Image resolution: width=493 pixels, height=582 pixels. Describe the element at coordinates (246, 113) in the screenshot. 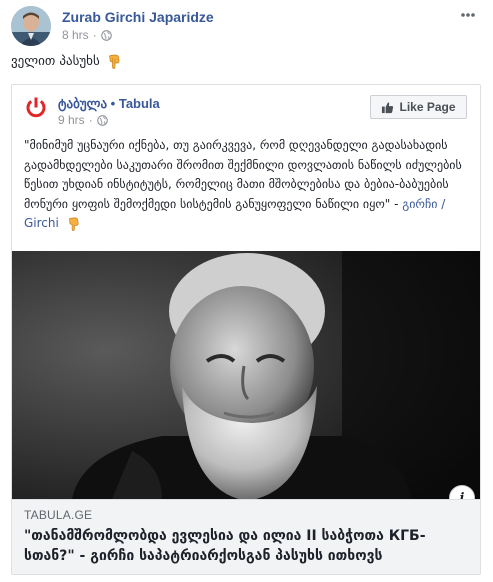

I see `shared-post-header: ტაბულა • Tabula 9 hrs · Like Page` at that location.